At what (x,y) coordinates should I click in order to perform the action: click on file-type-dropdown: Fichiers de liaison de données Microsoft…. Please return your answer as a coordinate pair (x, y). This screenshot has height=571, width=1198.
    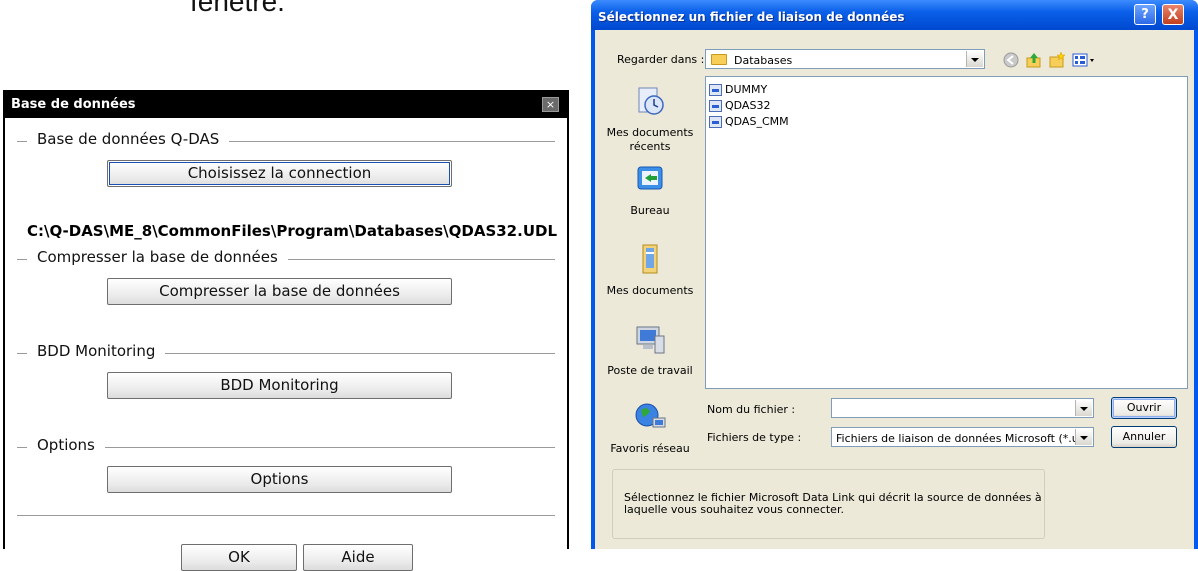
    Looking at the image, I should click on (962, 437).